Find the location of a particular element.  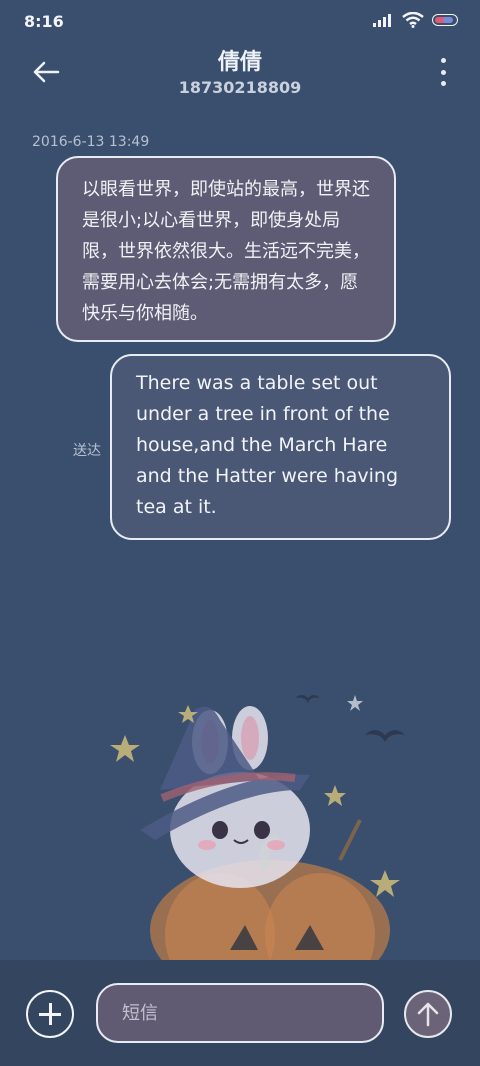

conversation-header: 倩倩 18730218809 is located at coordinates (240, 79).